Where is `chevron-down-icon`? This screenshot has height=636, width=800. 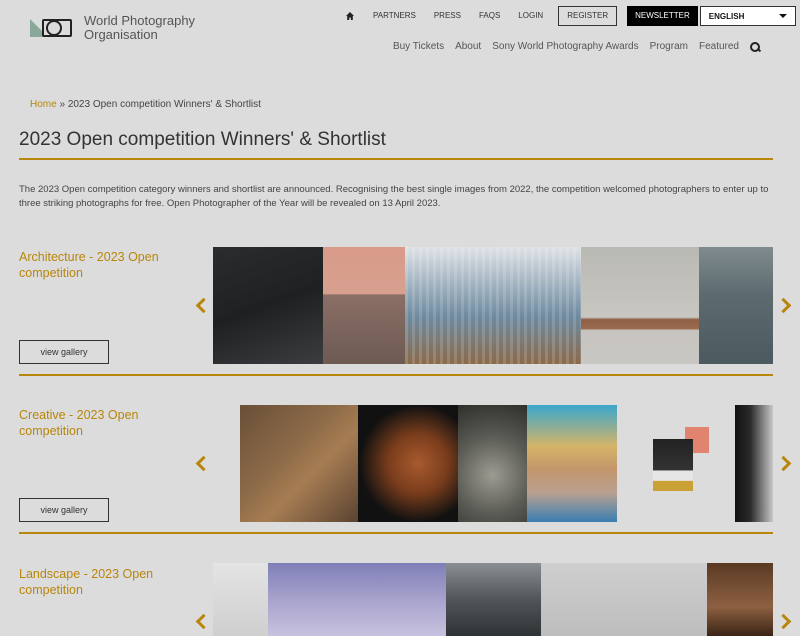
chevron-down-icon is located at coordinates (782, 16).